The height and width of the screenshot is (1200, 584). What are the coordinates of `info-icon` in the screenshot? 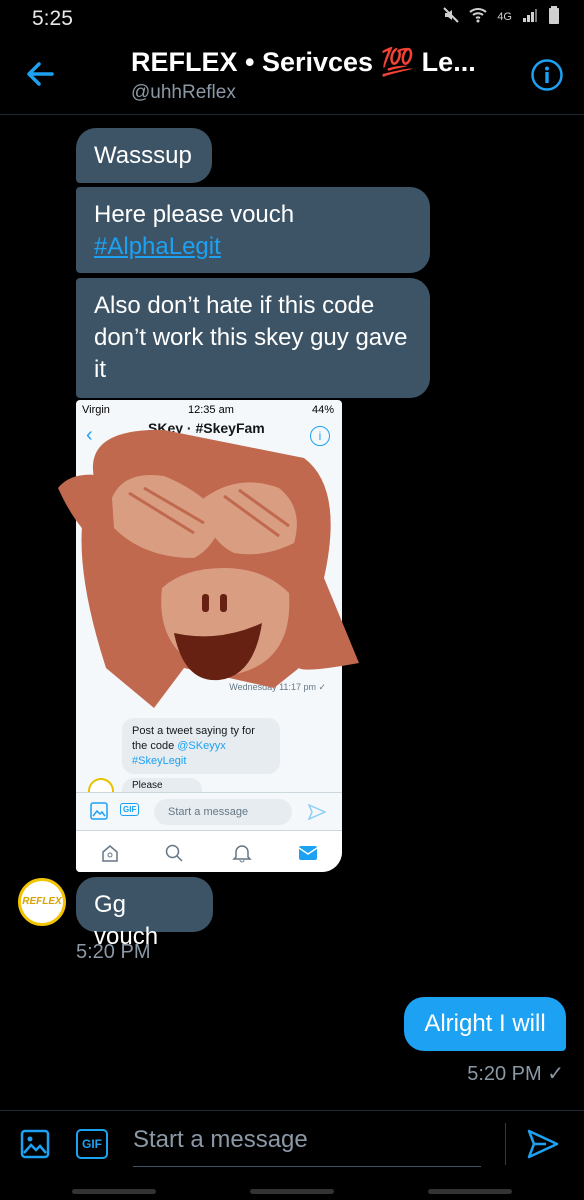 It's located at (547, 75).